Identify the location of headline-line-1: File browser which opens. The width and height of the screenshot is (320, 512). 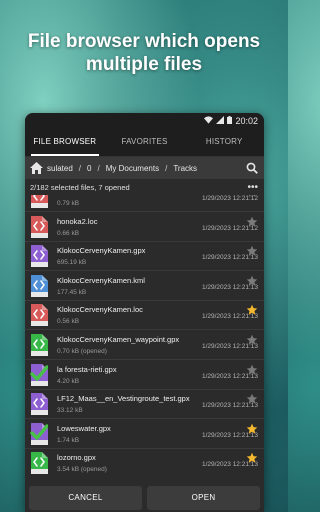
(144, 41).